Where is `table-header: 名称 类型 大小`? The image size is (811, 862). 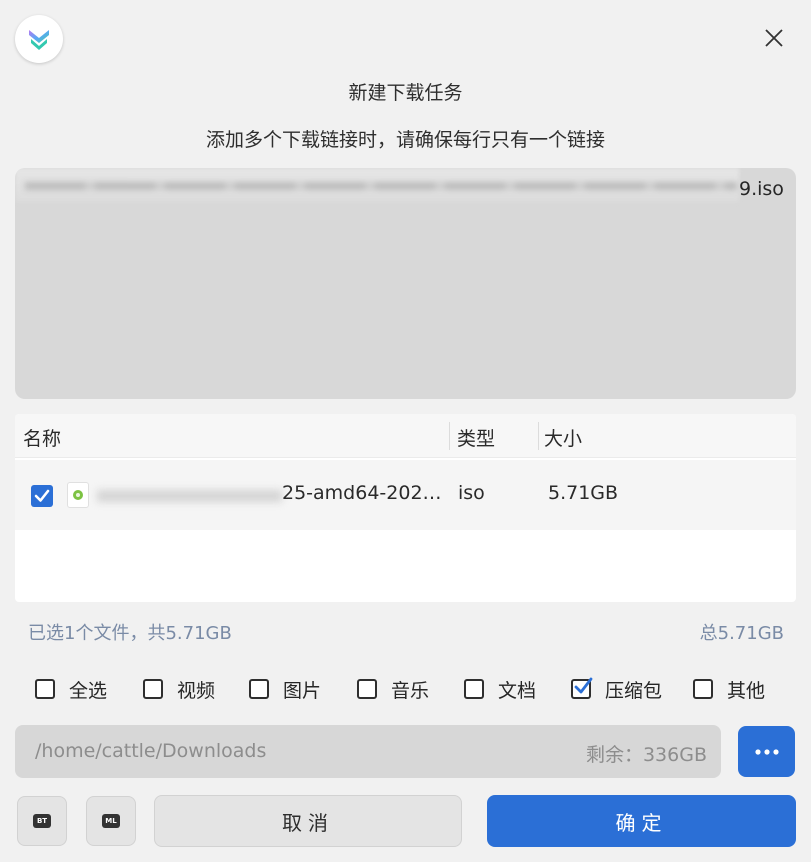 table-header: 名称 类型 大小 is located at coordinates (405, 436).